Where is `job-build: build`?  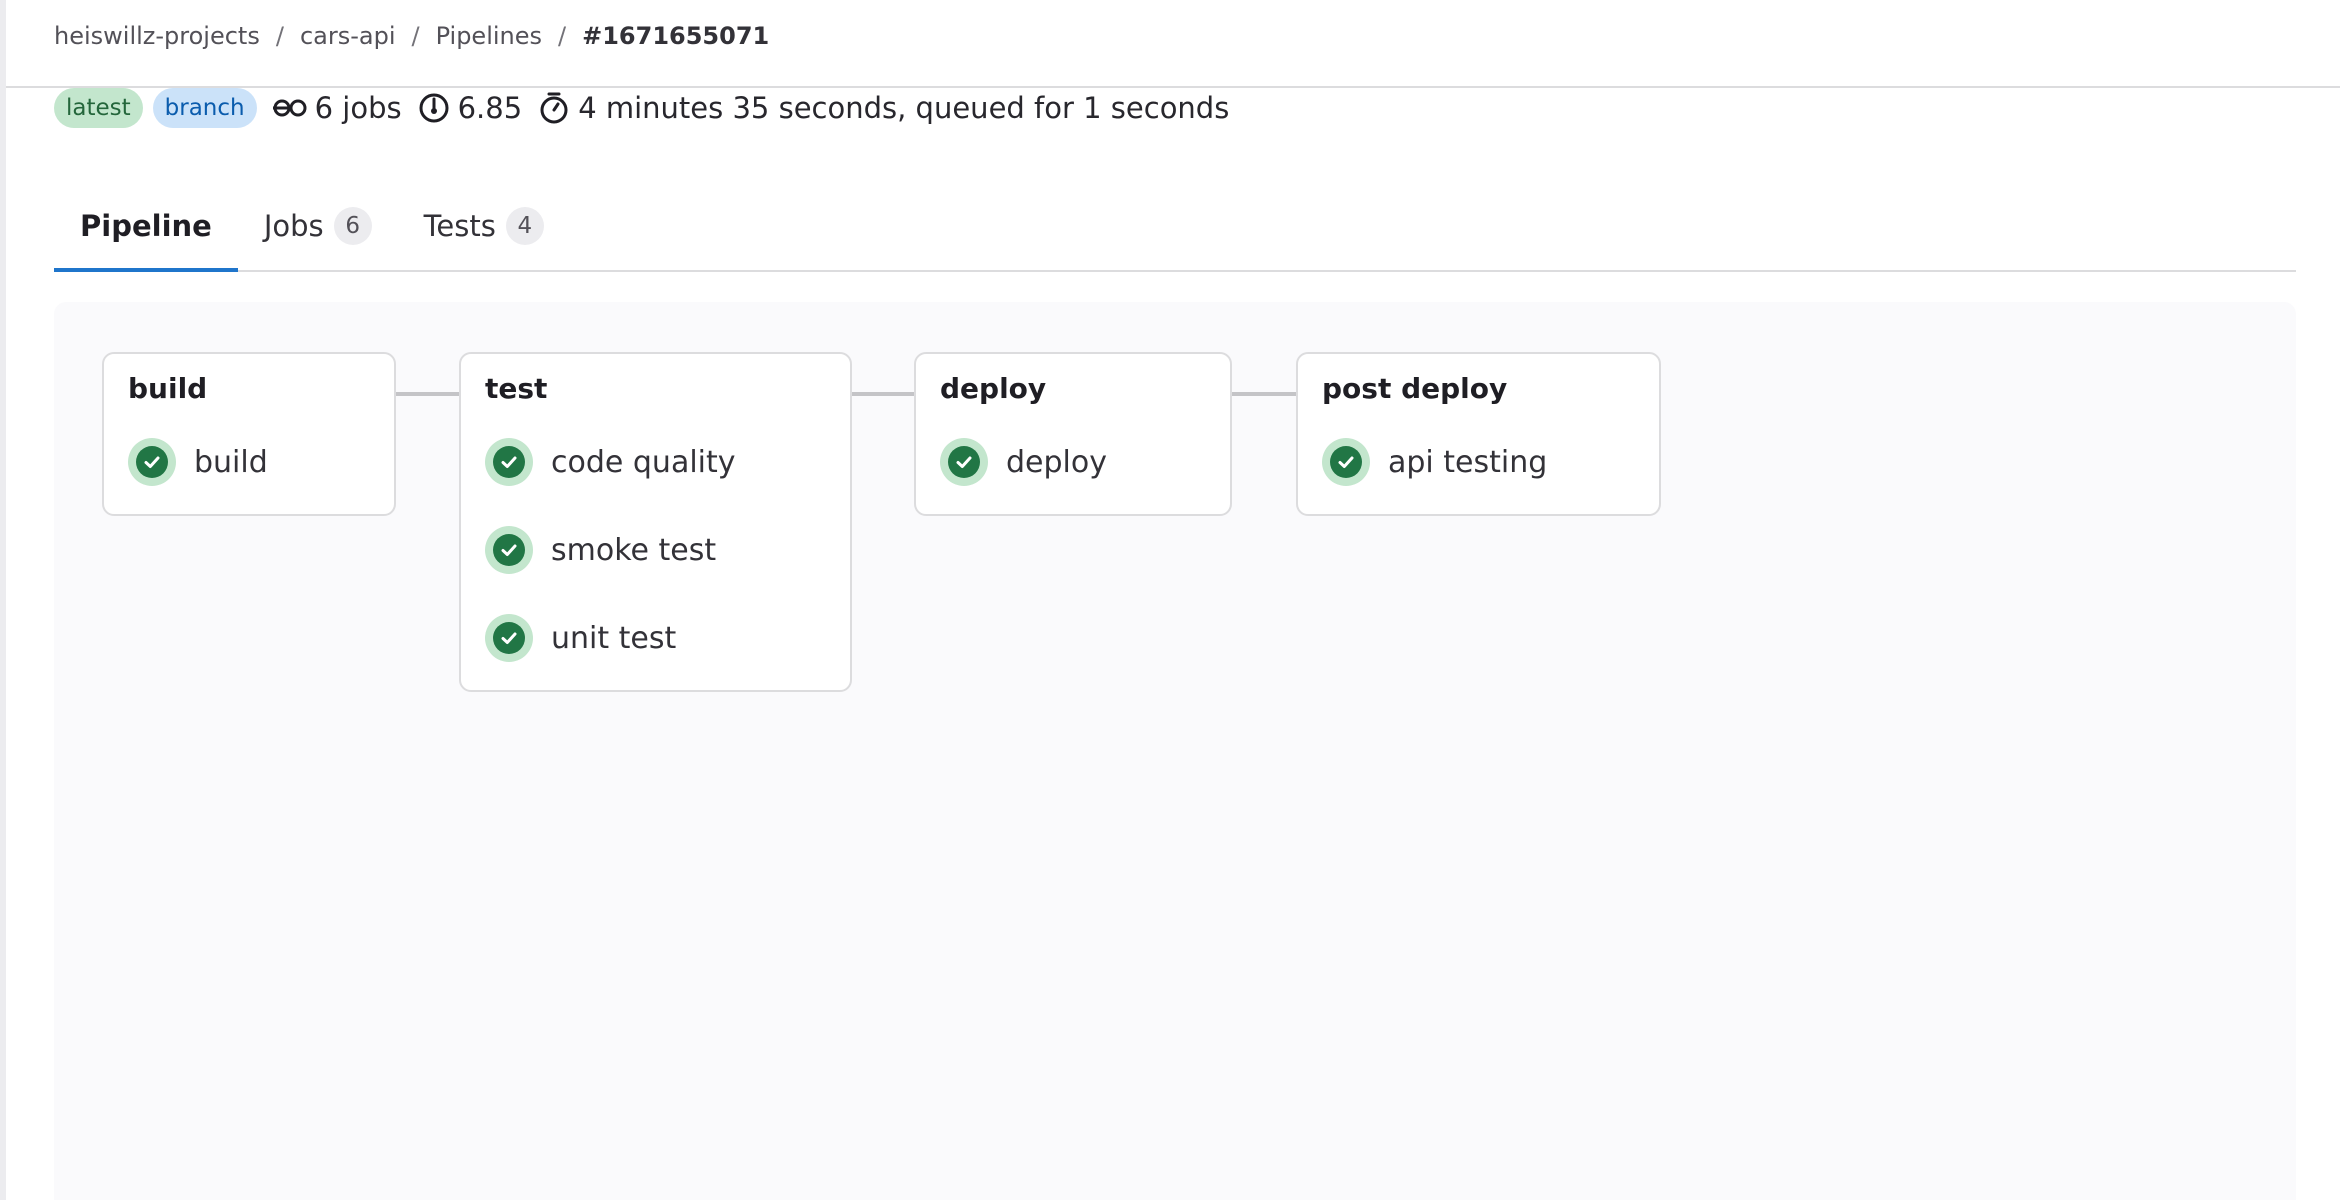
job-build: build is located at coordinates (198, 462).